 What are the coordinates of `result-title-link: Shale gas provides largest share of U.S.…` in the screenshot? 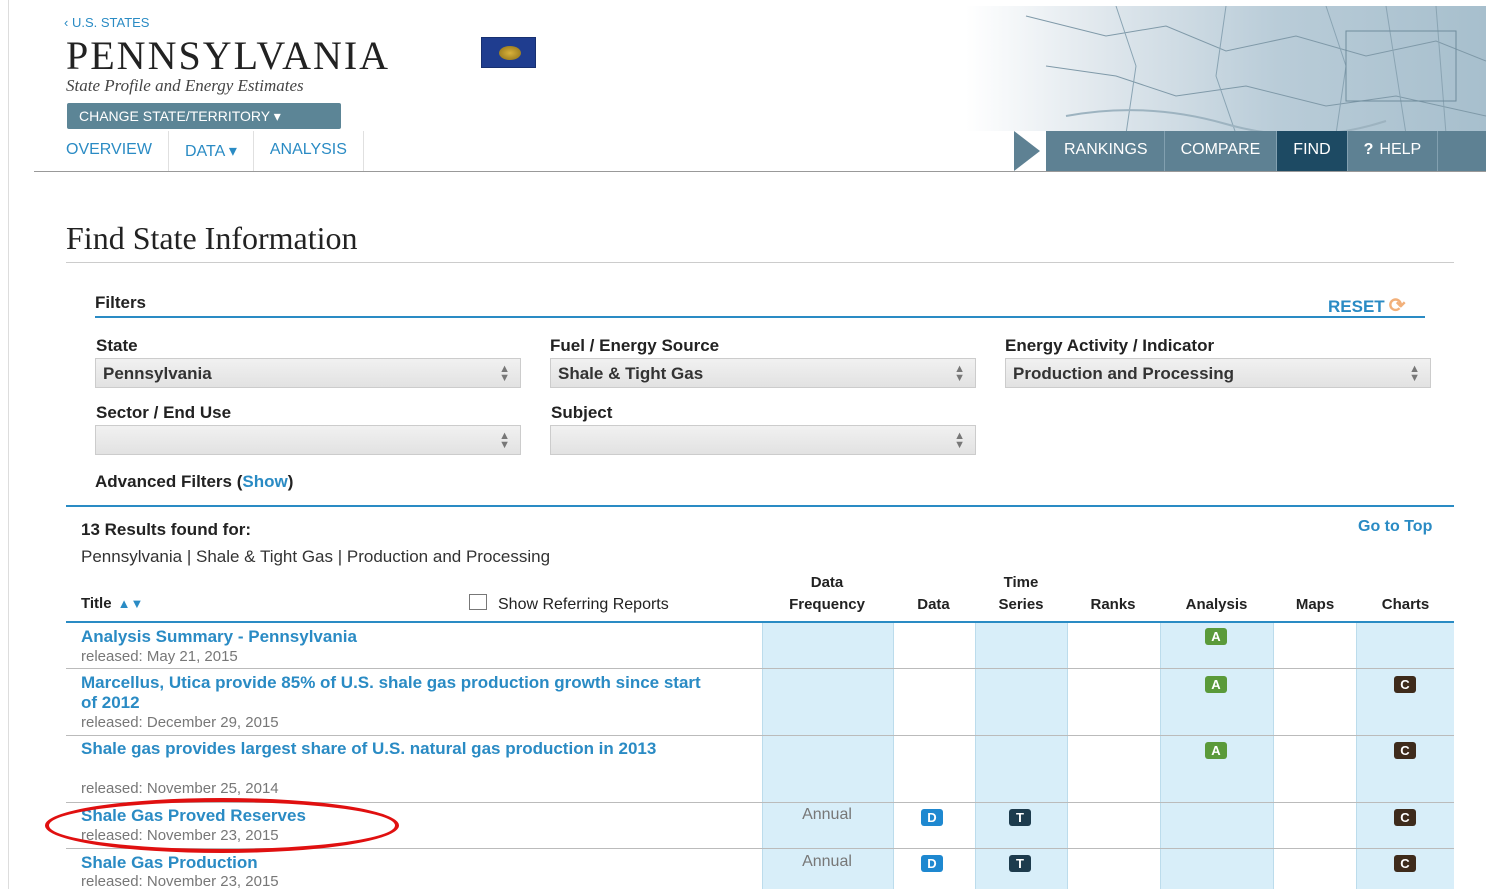 It's located at (396, 749).